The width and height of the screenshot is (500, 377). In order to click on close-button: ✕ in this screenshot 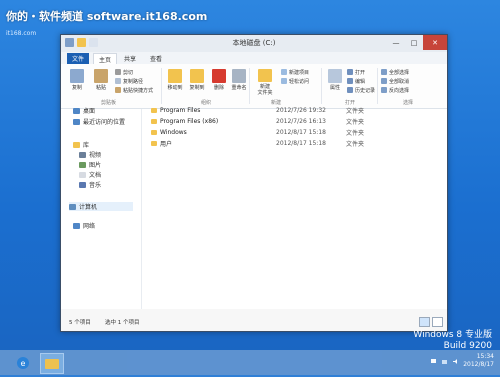, I will do `click(435, 42)`.